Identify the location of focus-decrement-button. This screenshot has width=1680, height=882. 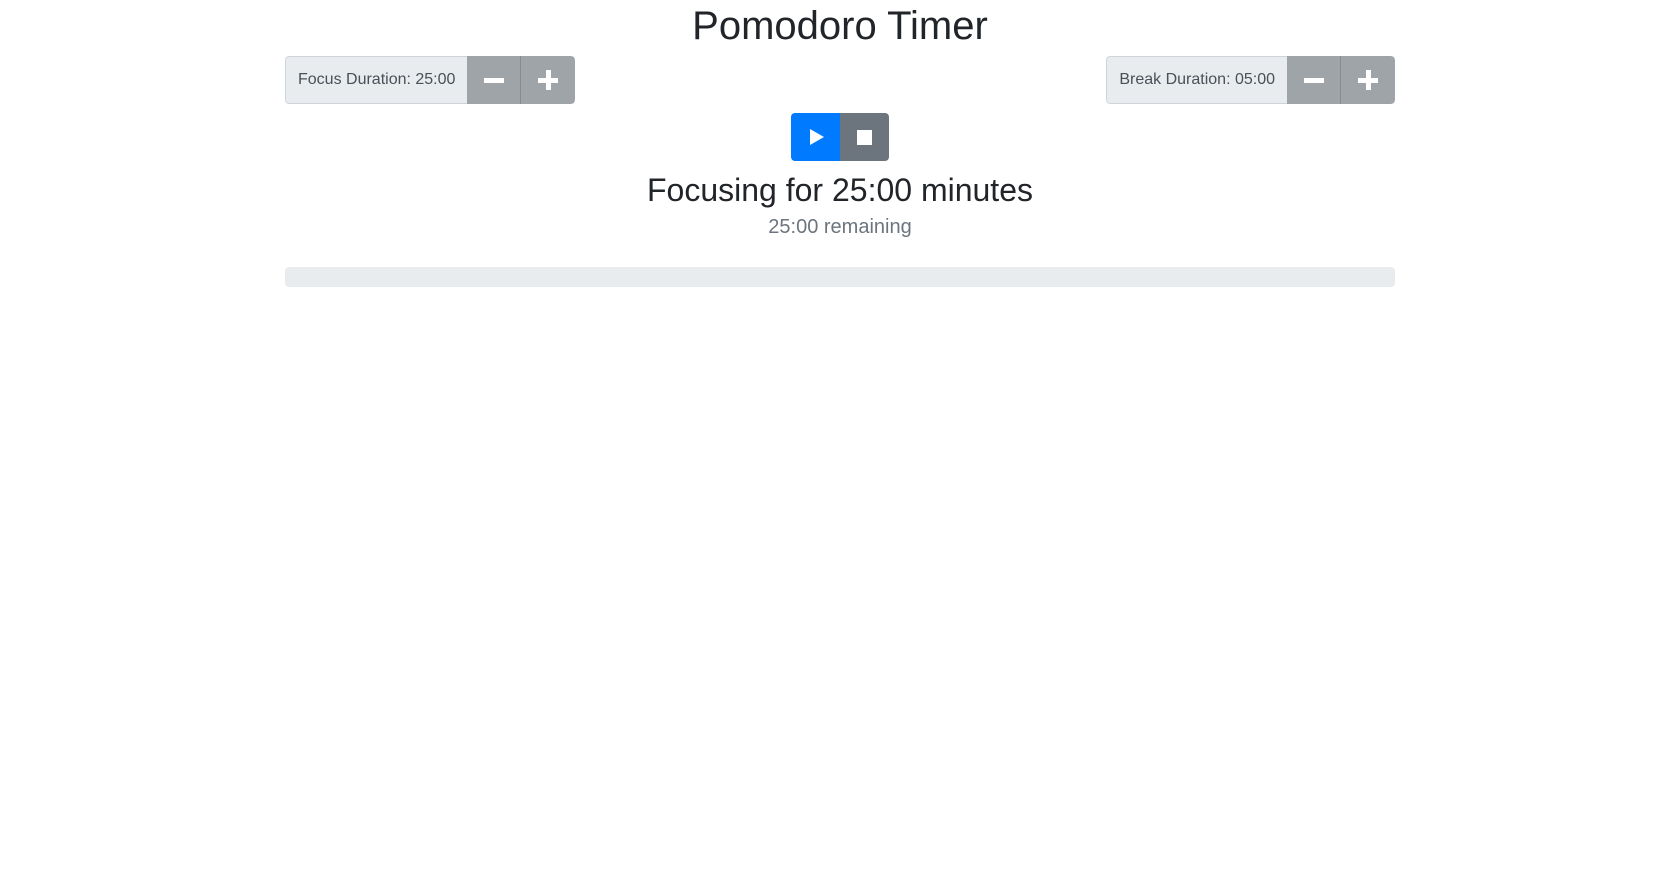
(494, 80).